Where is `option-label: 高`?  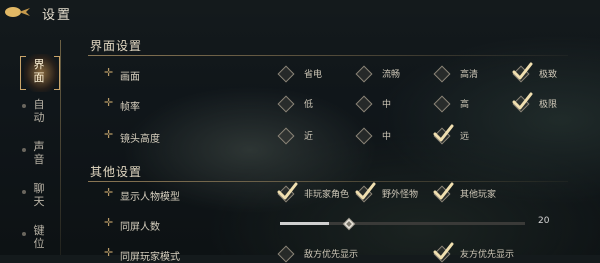 option-label: 高 is located at coordinates (465, 105).